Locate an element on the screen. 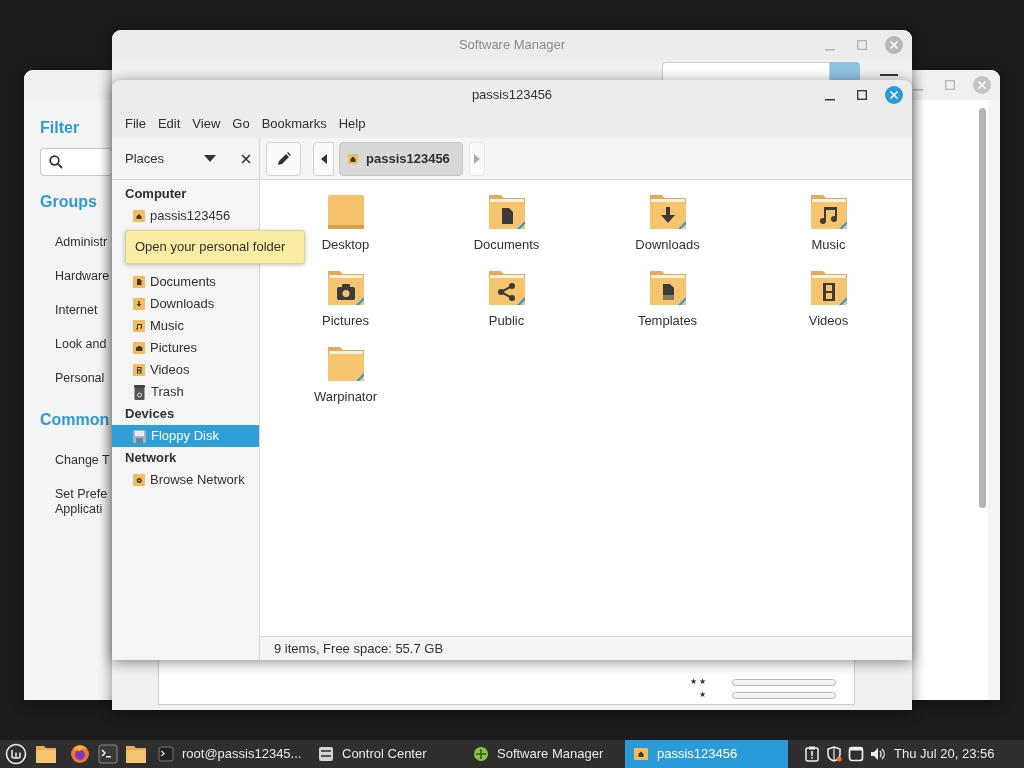 Image resolution: width=1024 pixels, height=768 pixels. pencil-icon is located at coordinates (283, 158).